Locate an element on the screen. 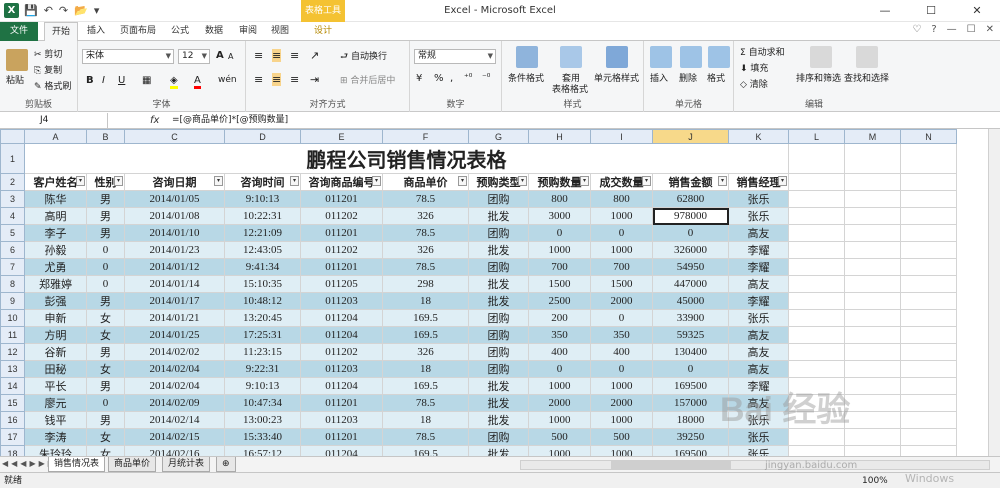 Image resolution: width=1000 pixels, height=488 pixels. table-cell: 2014/02/14 is located at coordinates (174, 420).